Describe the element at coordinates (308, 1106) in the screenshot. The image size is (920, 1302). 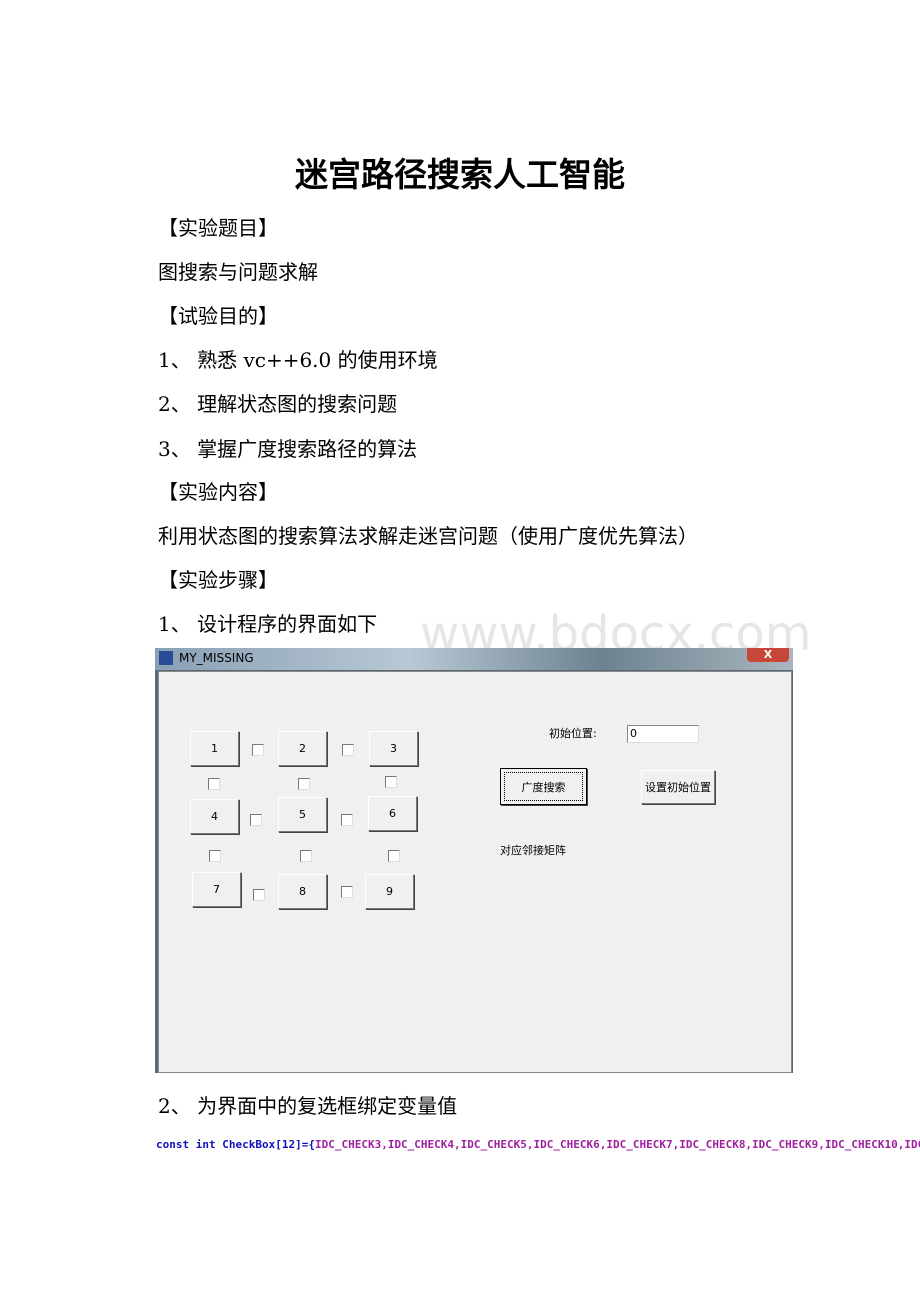
I see `caption-step2: 2、 为界面中的复选框绑定变量值` at that location.